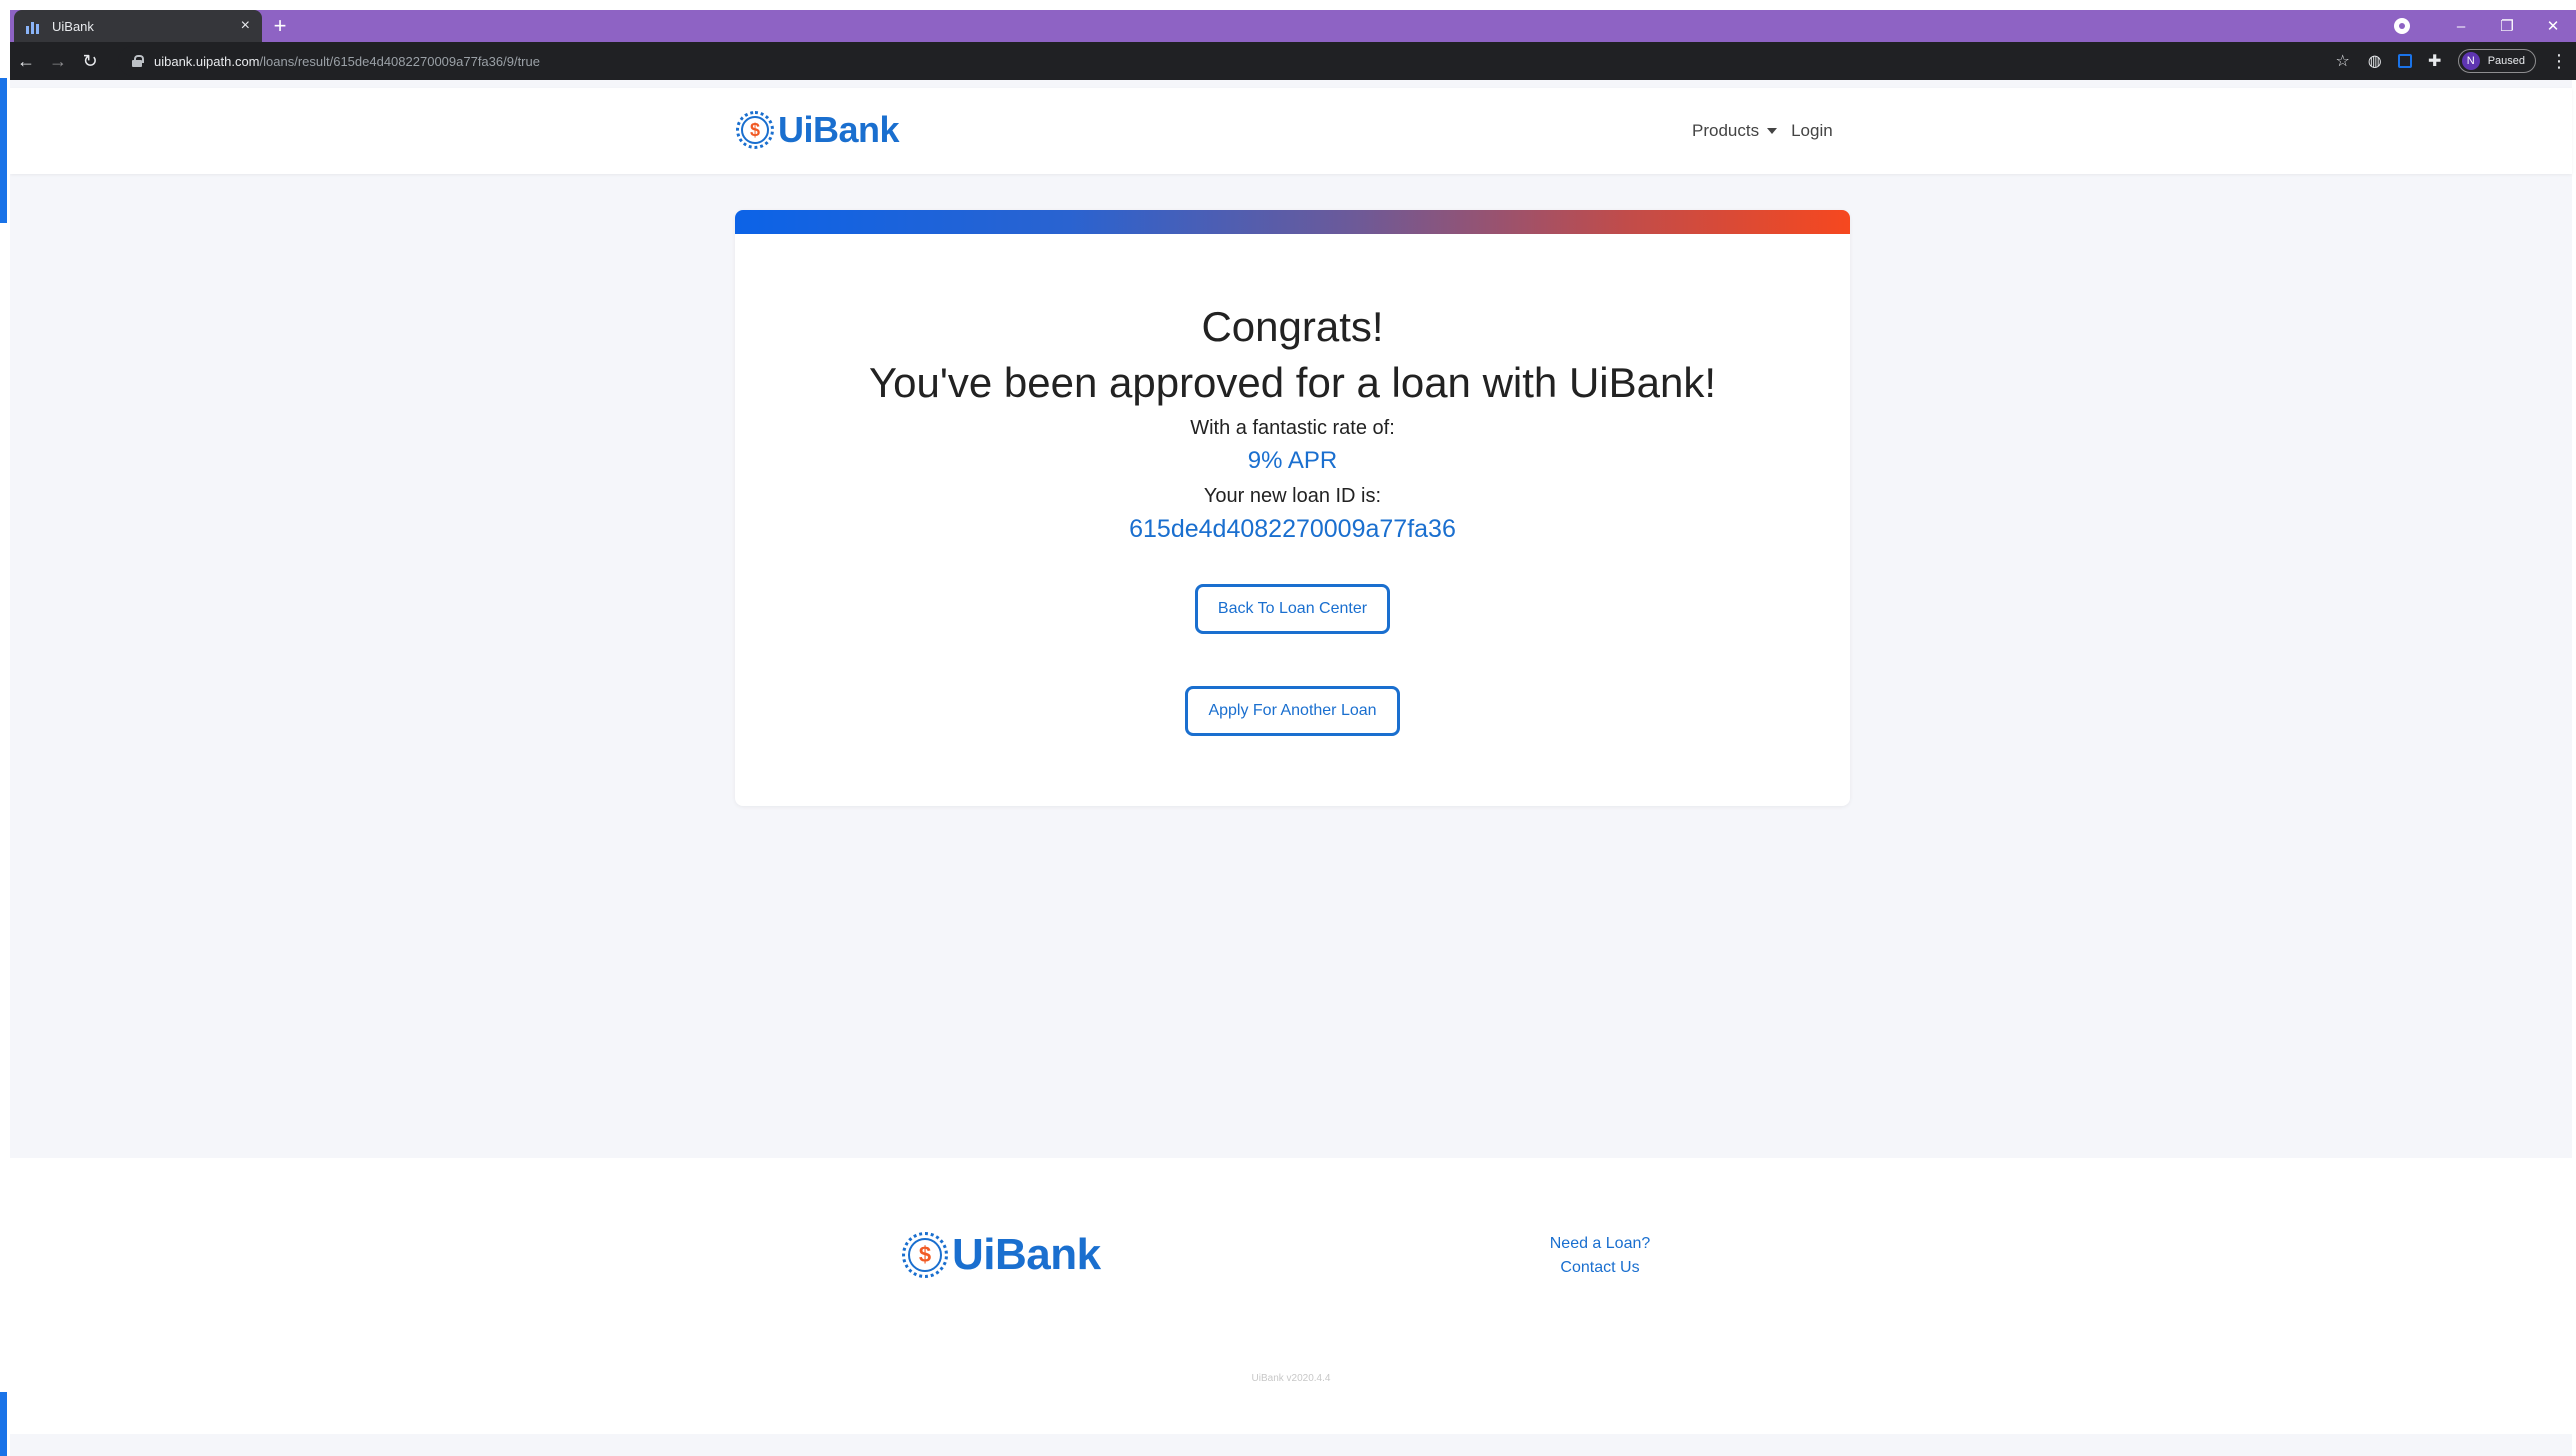 This screenshot has width=2576, height=1456. What do you see at coordinates (1292, 496) in the screenshot?
I see `loan-id-label: Your new loan ID is:` at bounding box center [1292, 496].